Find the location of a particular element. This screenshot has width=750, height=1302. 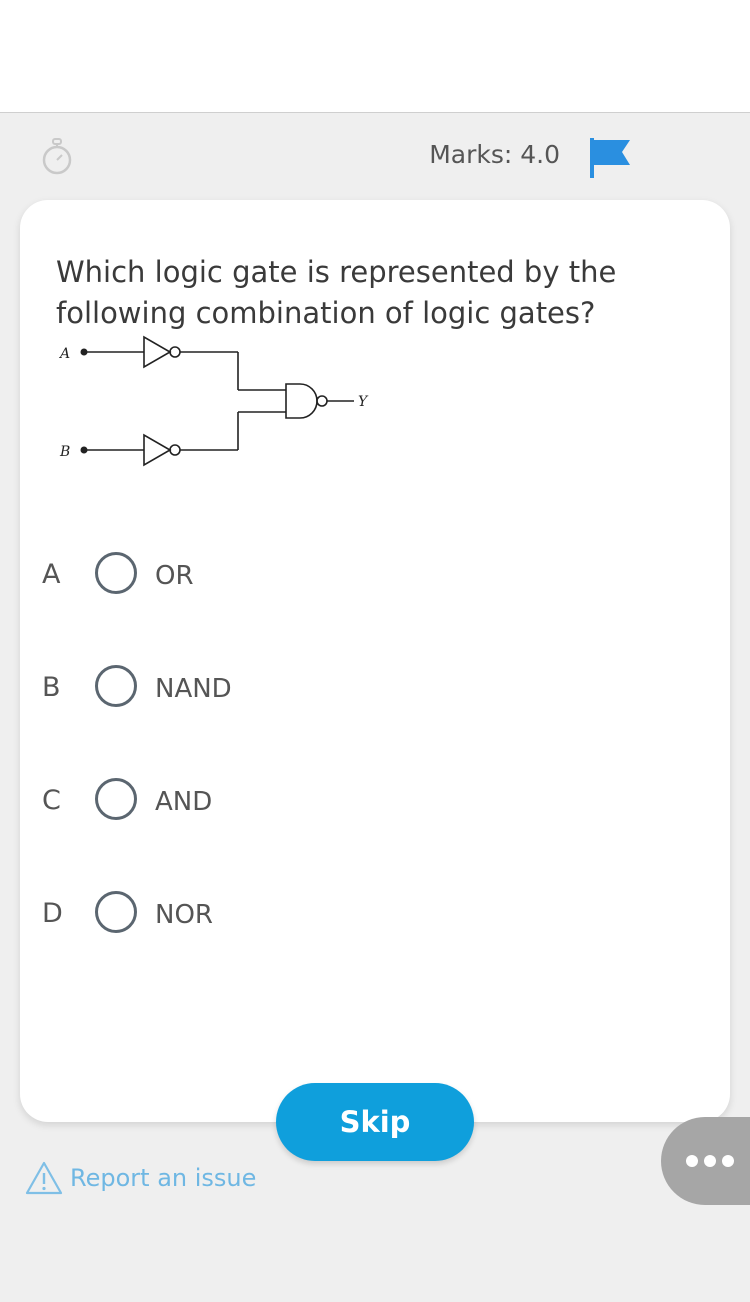

option-label: NOR is located at coordinates (184, 915).